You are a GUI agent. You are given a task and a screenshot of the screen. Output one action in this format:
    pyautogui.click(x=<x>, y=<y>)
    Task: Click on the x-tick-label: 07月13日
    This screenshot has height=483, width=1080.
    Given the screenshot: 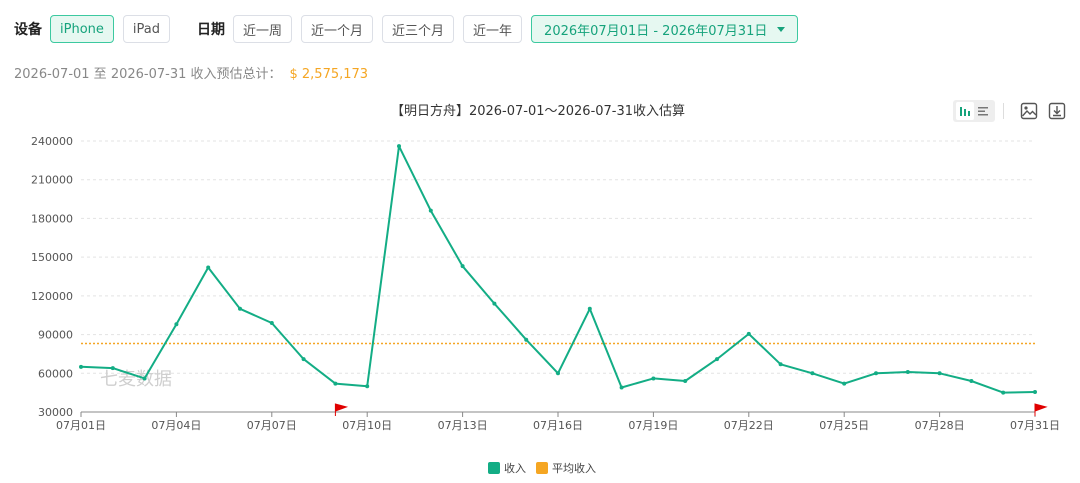 What is the action you would take?
    pyautogui.click(x=463, y=425)
    